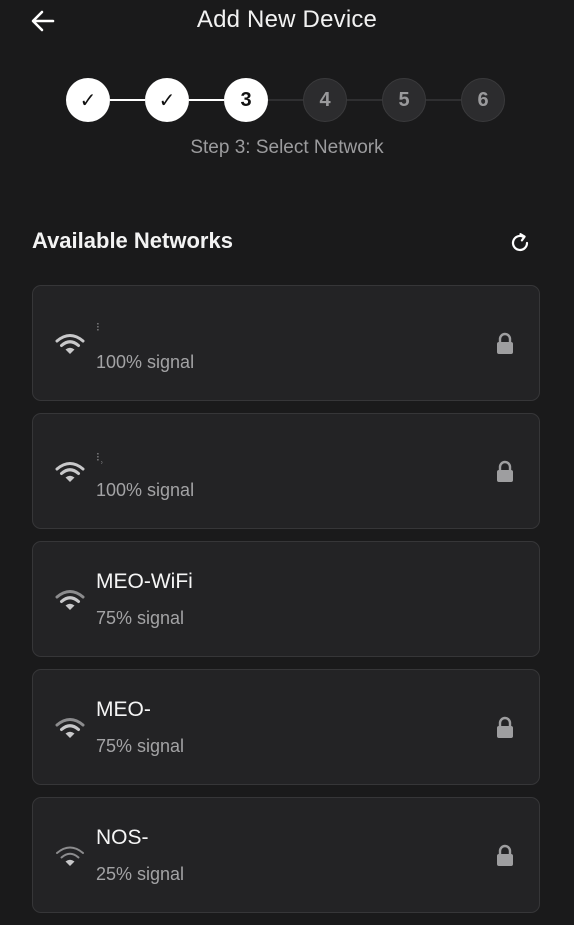 Image resolution: width=574 pixels, height=925 pixels. I want to click on network-signal: 25% signal, so click(140, 874).